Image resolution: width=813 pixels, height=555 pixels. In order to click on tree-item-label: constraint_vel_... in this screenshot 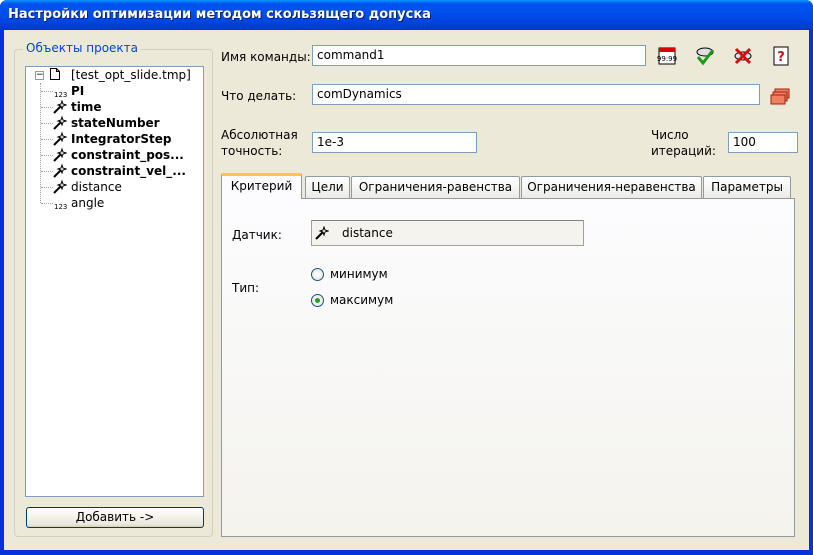, I will do `click(128, 171)`.